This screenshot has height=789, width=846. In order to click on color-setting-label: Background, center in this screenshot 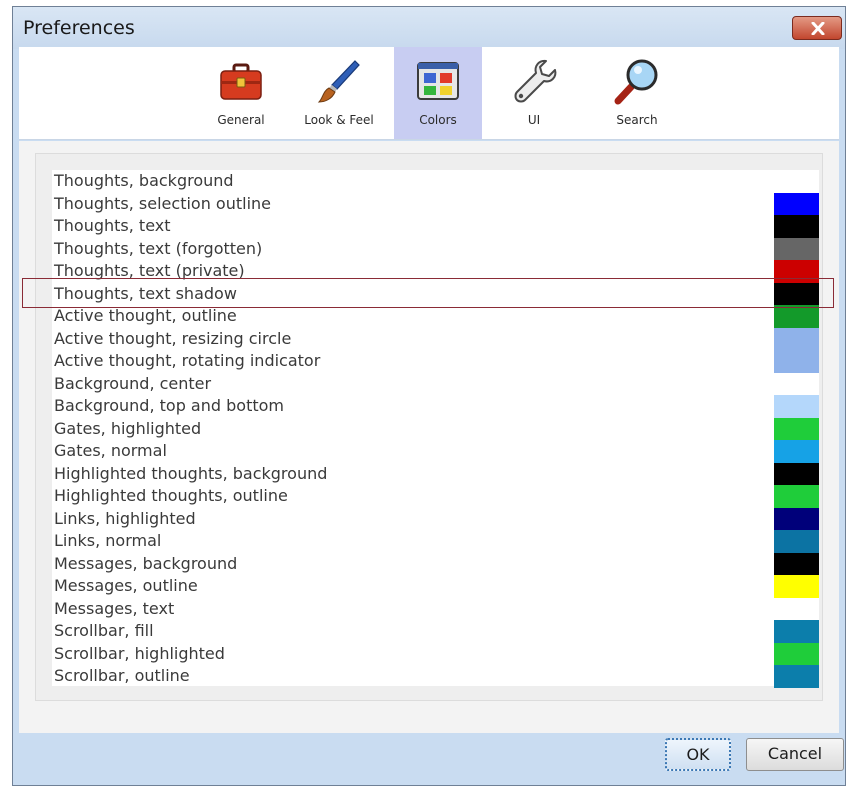, I will do `click(133, 383)`.